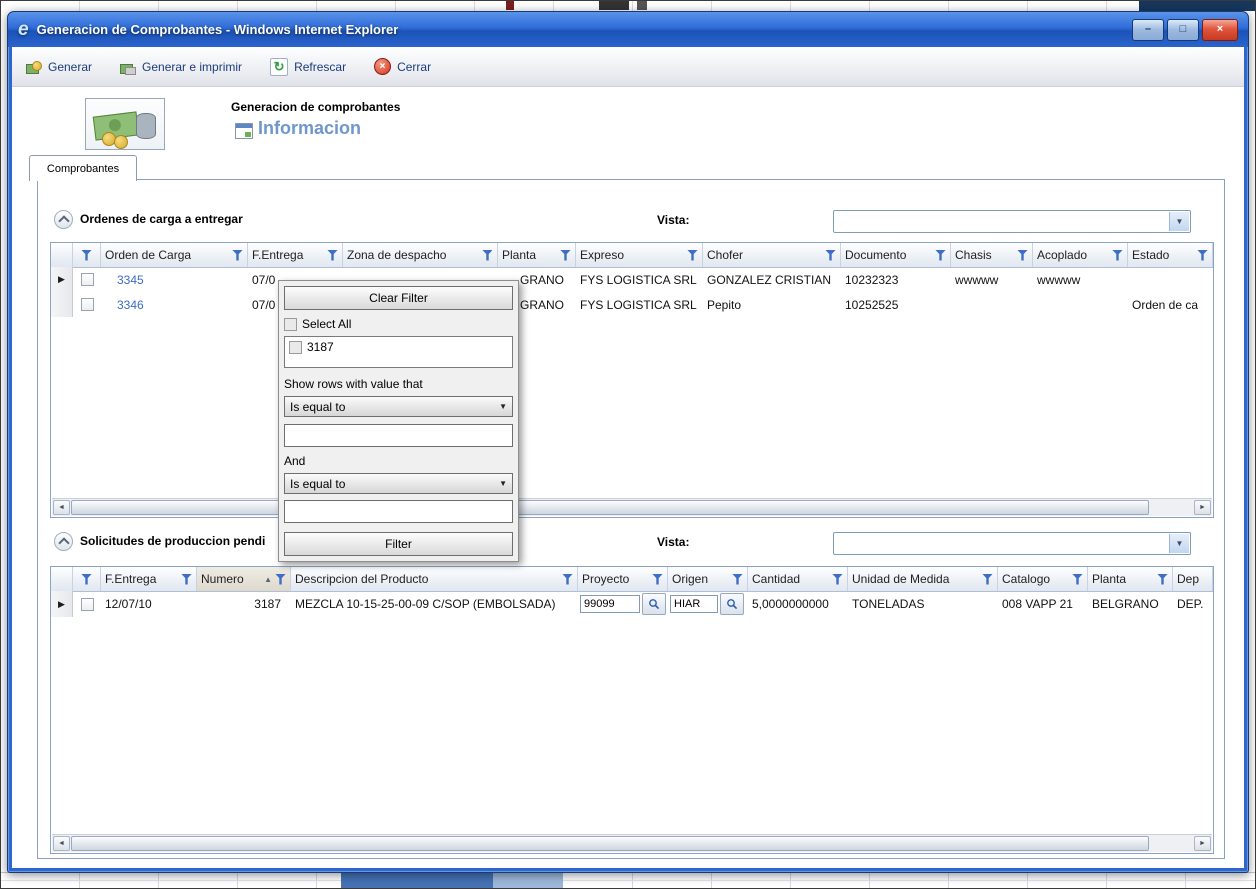  Describe the element at coordinates (1170, 255) in the screenshot. I see `column-header-estado: Estado` at that location.